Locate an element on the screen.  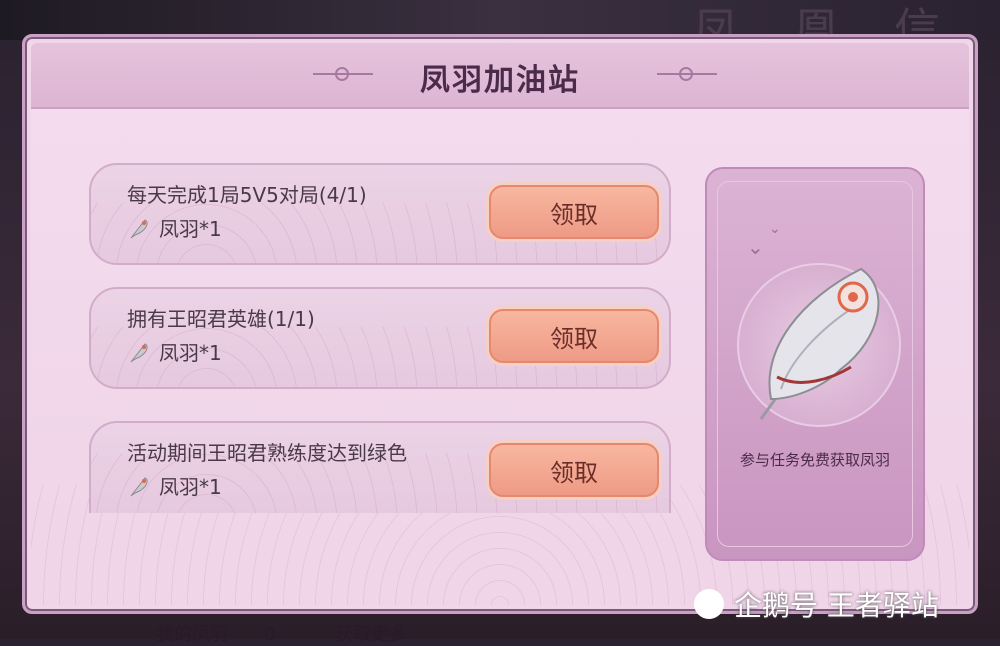
feather-showcase: ⌄ ⌄ 参与任务免费获取凤羽 is located at coordinates (815, 364).